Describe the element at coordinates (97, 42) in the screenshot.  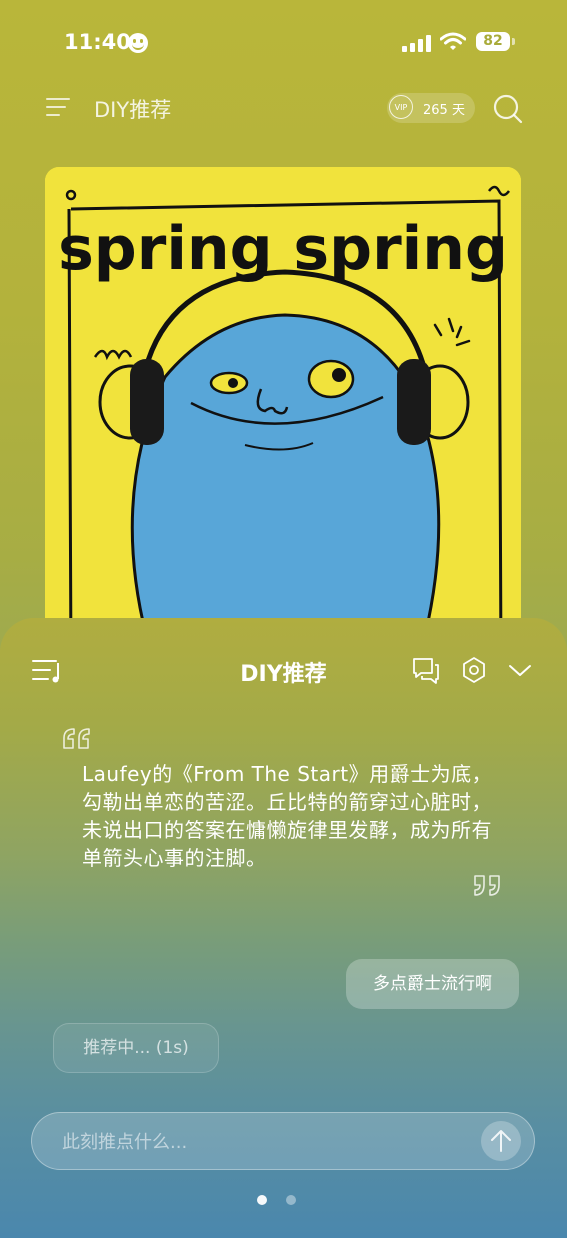
I see `status-time: 11:40` at that location.